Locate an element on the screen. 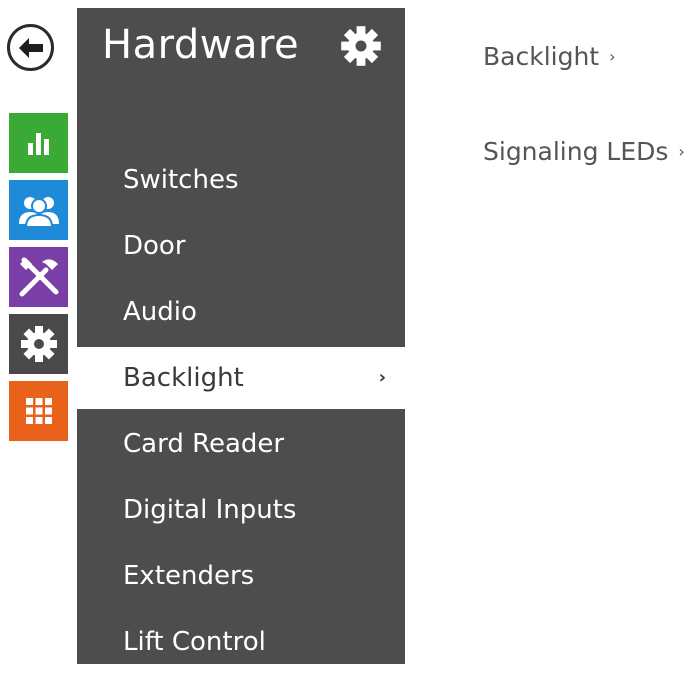 This screenshot has height=673, width=693. sidebar-item-label: Door is located at coordinates (154, 246).